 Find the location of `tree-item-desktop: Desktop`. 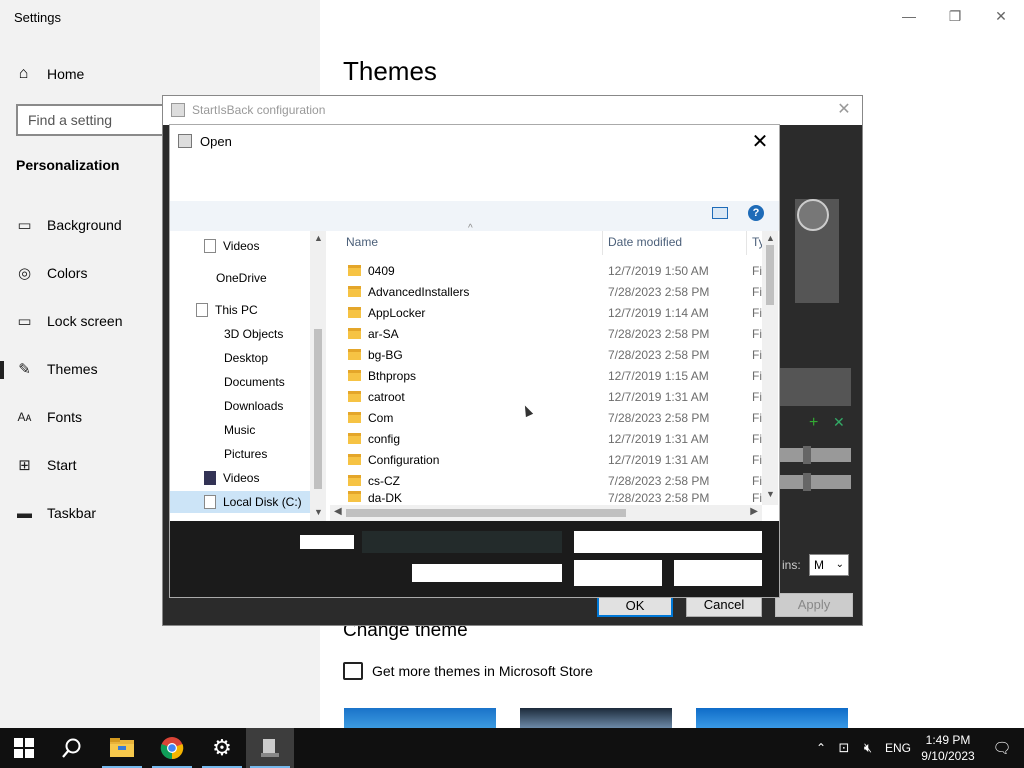

tree-item-desktop: Desktop is located at coordinates (246, 358).